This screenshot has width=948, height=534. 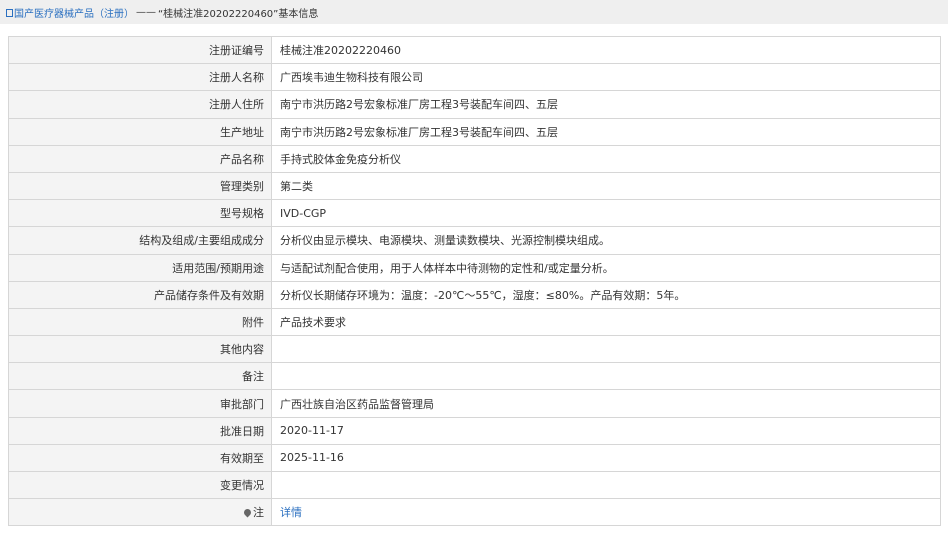 I want to click on row-label: 批准日期, so click(x=140, y=430).